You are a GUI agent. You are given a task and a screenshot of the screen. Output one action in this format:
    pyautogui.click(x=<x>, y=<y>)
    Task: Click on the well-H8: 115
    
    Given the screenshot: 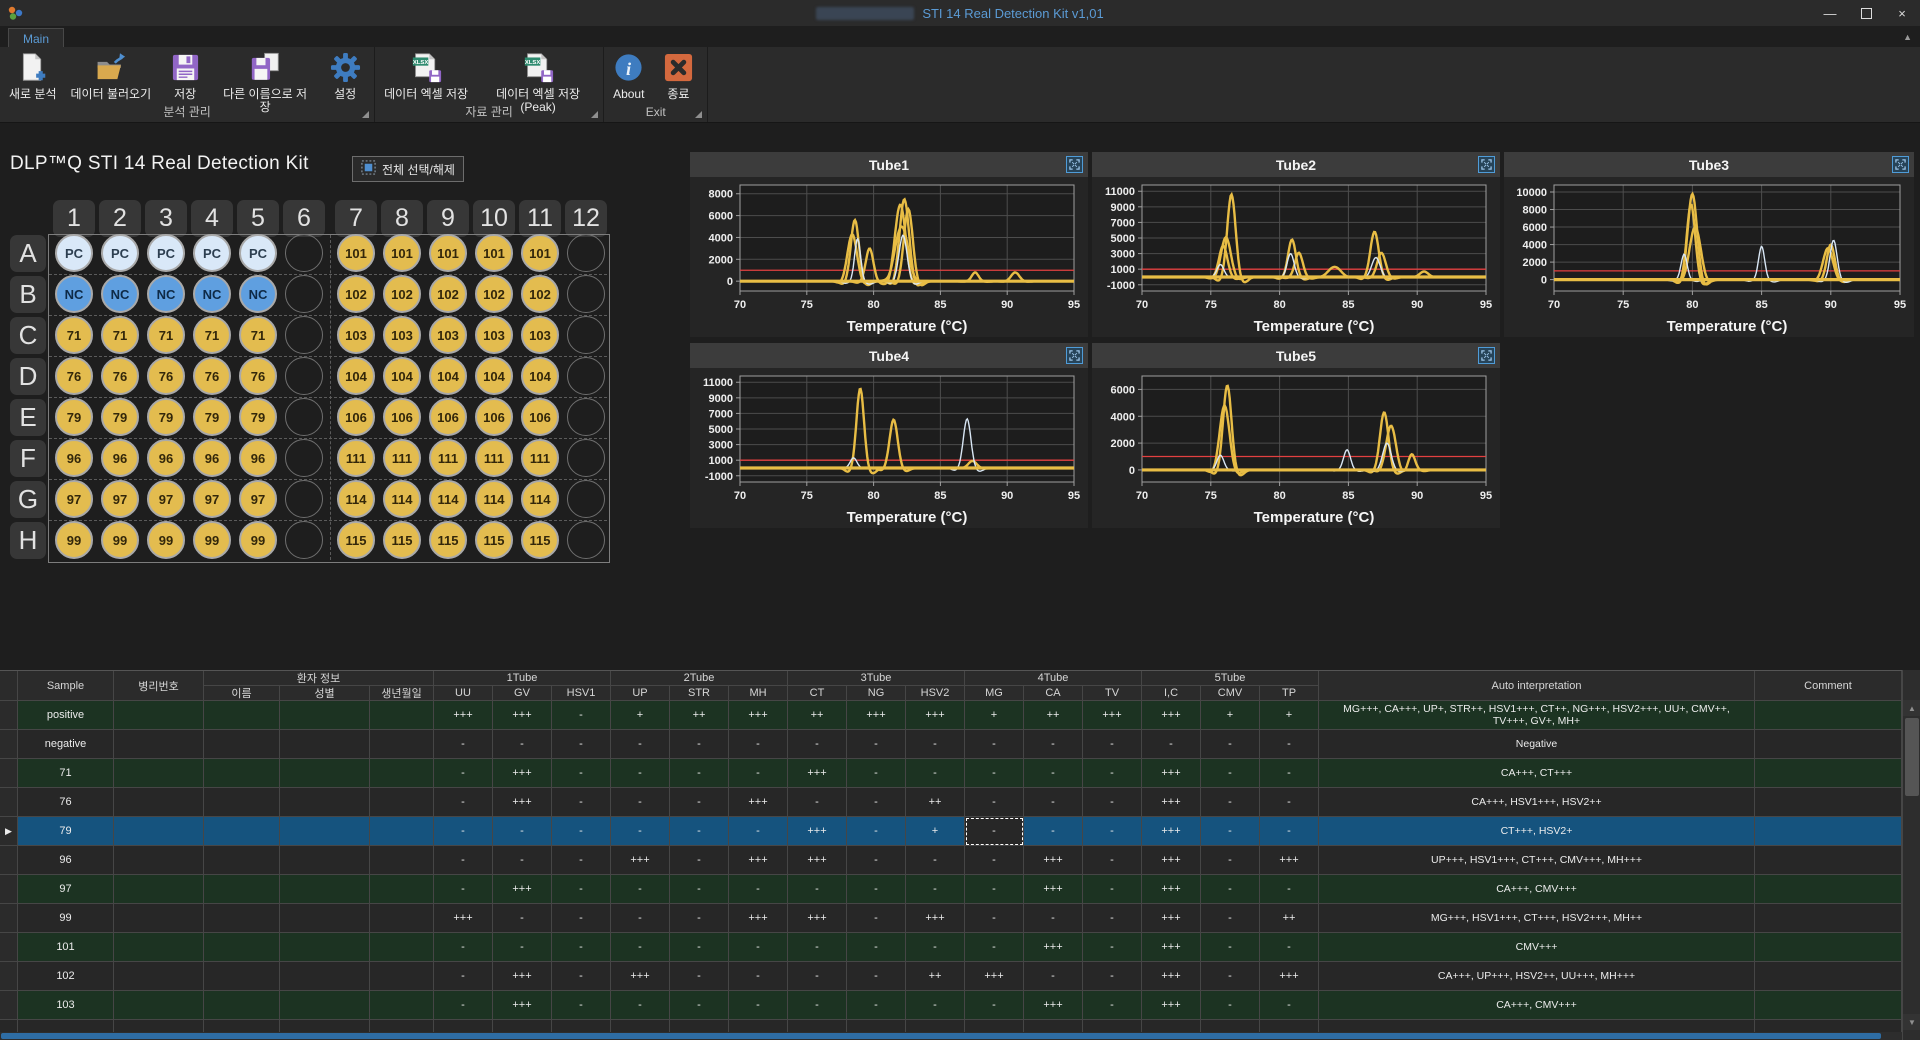 What is the action you would take?
    pyautogui.click(x=402, y=540)
    